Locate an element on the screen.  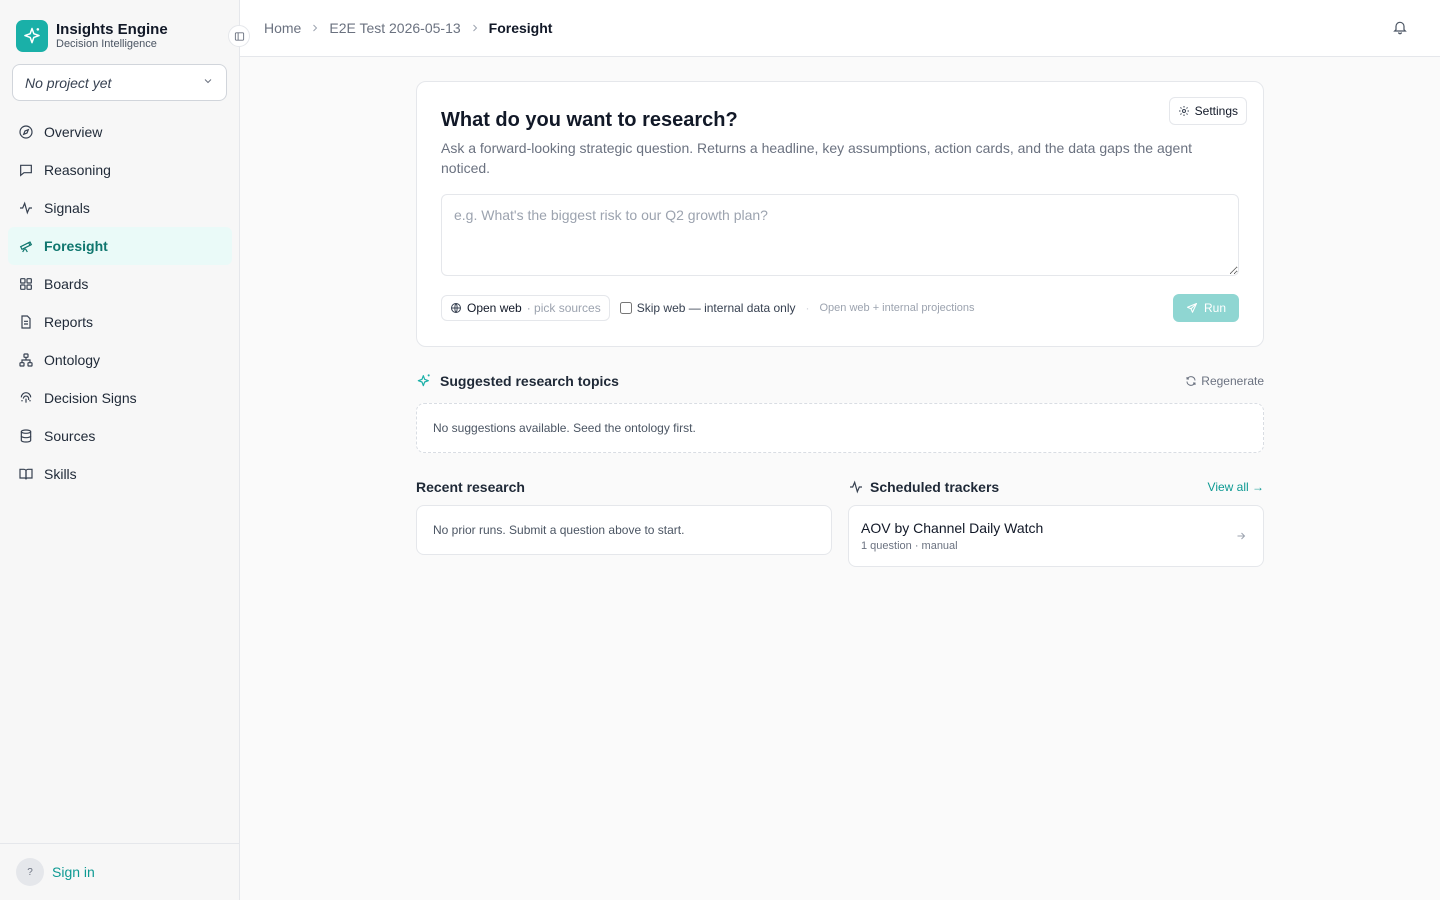
suggestions-title: Suggested research topics is located at coordinates (517, 381).